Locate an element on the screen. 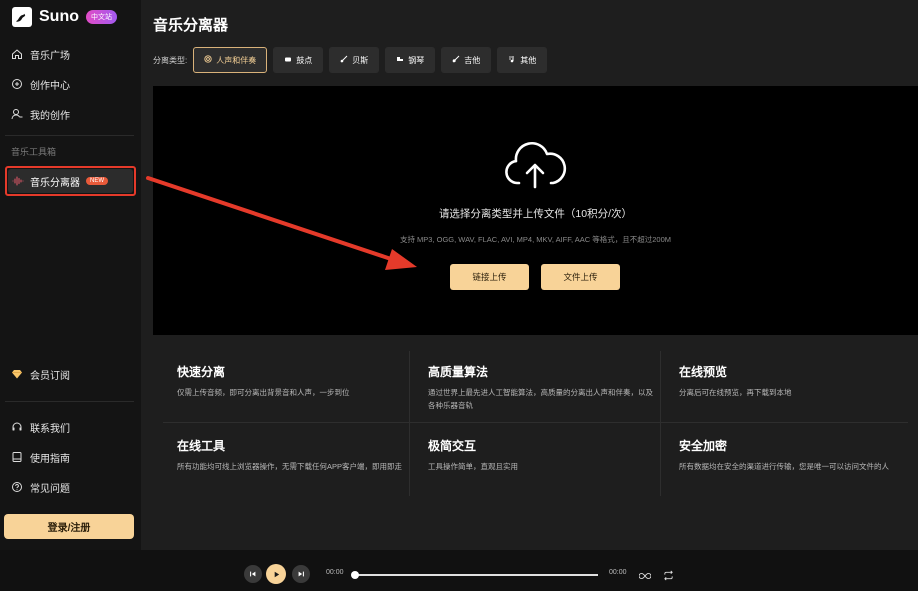  feature-desc: 分离后可在线预览，再下载到本地 is located at coordinates (735, 392).